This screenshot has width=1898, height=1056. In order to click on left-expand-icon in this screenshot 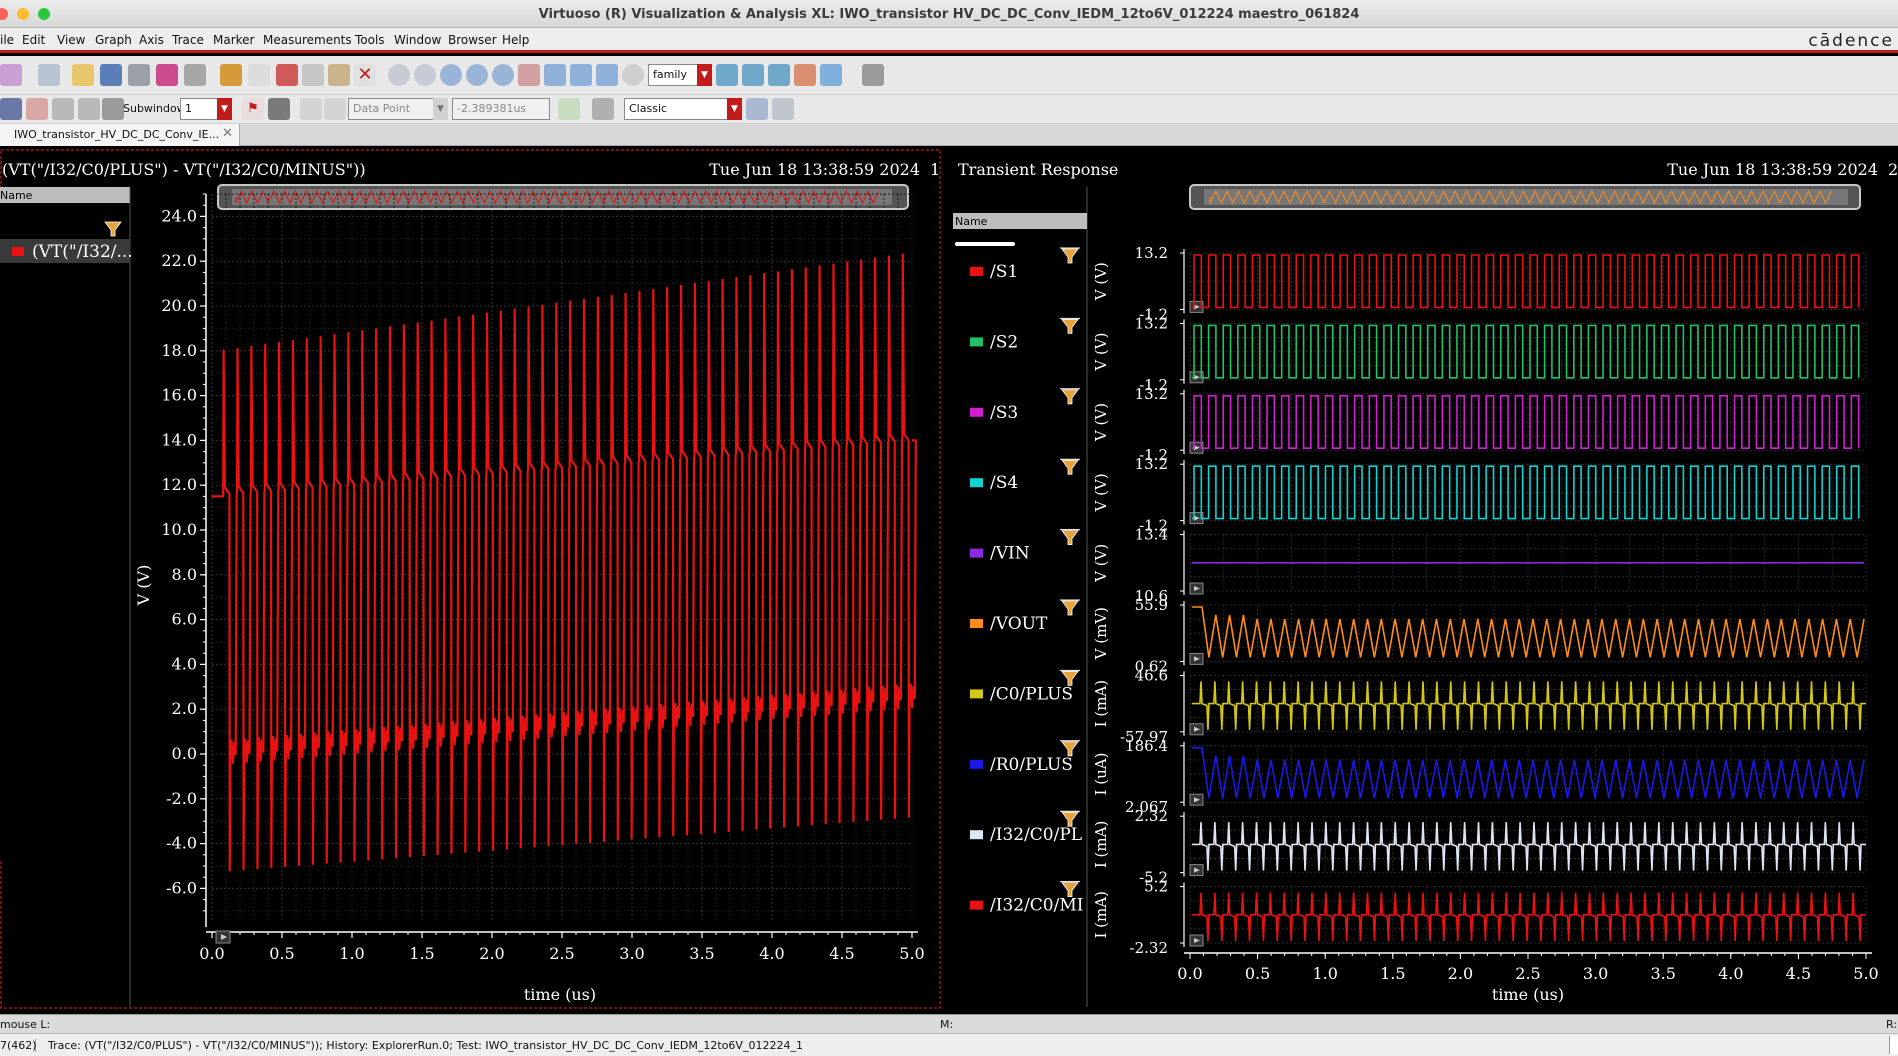, I will do `click(223, 937)`.